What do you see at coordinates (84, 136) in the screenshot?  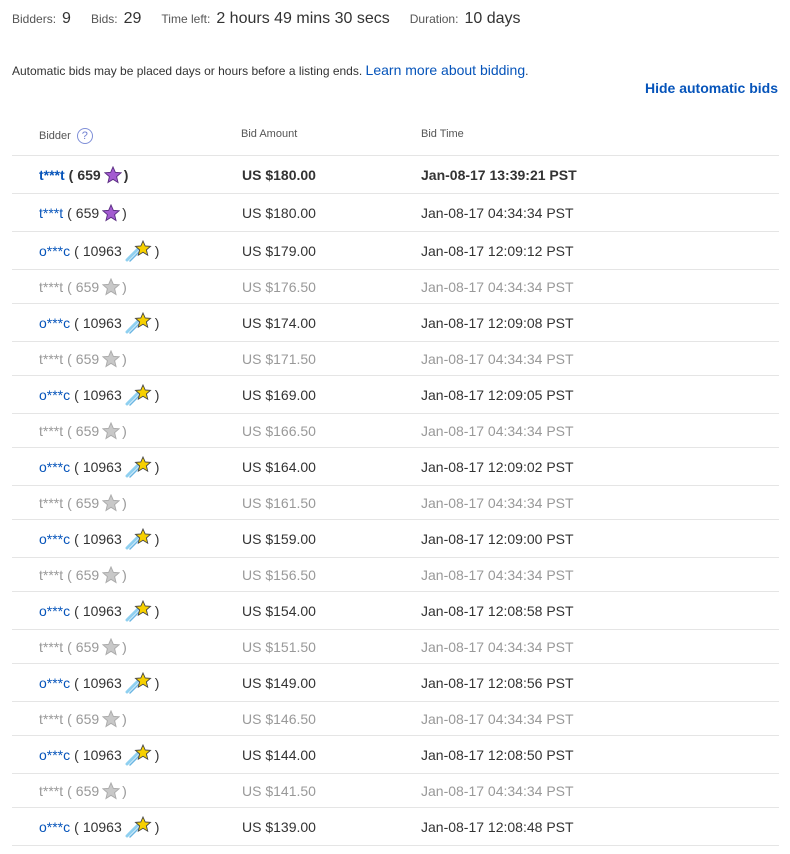 I see `help-icon: ?` at bounding box center [84, 136].